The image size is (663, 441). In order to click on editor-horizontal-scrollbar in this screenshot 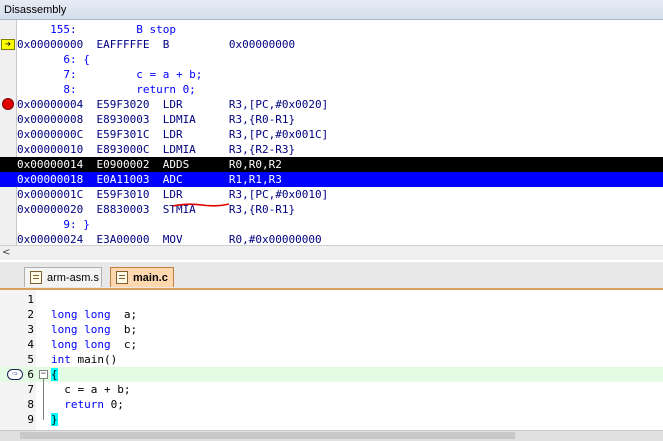, I will do `click(331, 435)`.